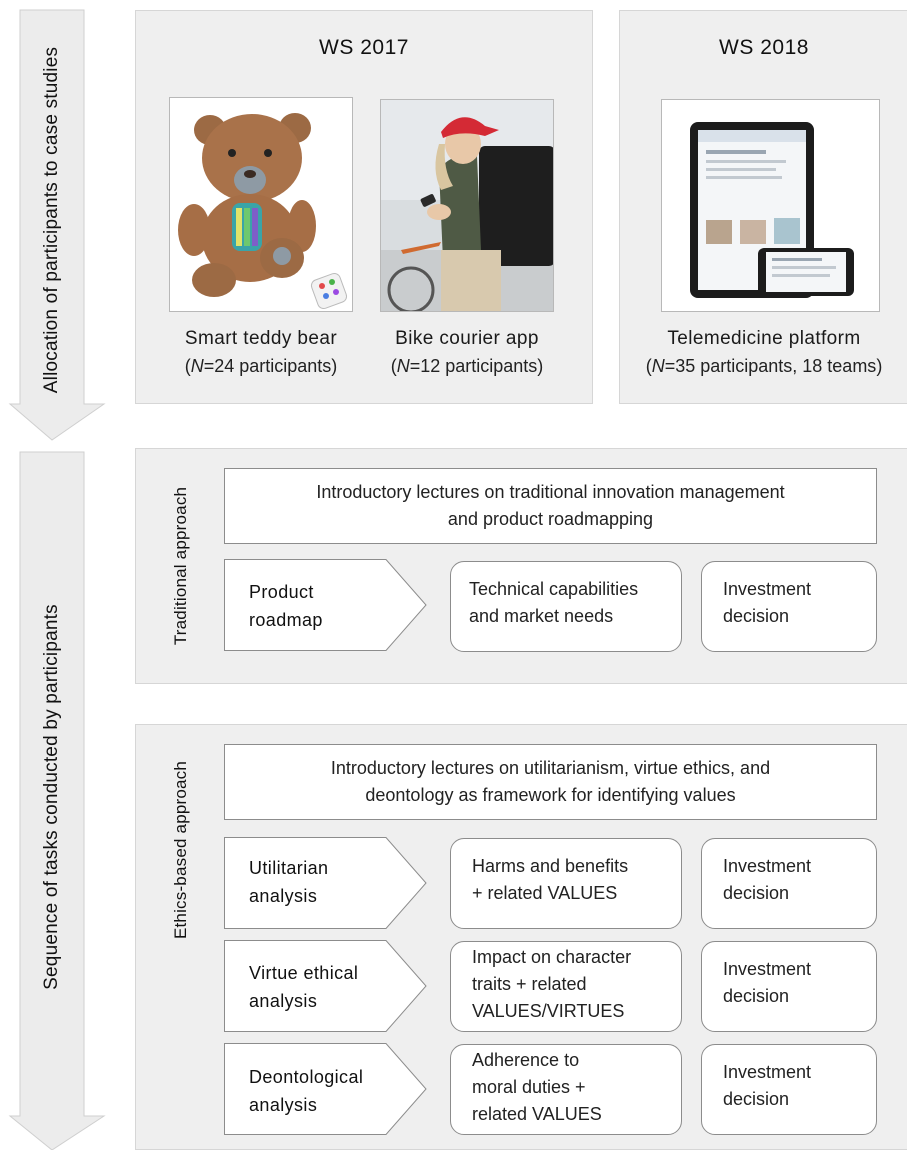 This screenshot has height=1150, width=907. I want to click on virtue-ethical-label-line-2: analysis, so click(283, 1001).